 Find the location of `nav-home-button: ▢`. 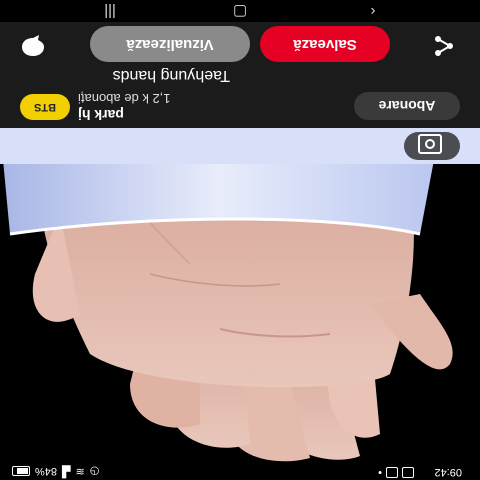

nav-home-button: ▢ is located at coordinates (240, 11).